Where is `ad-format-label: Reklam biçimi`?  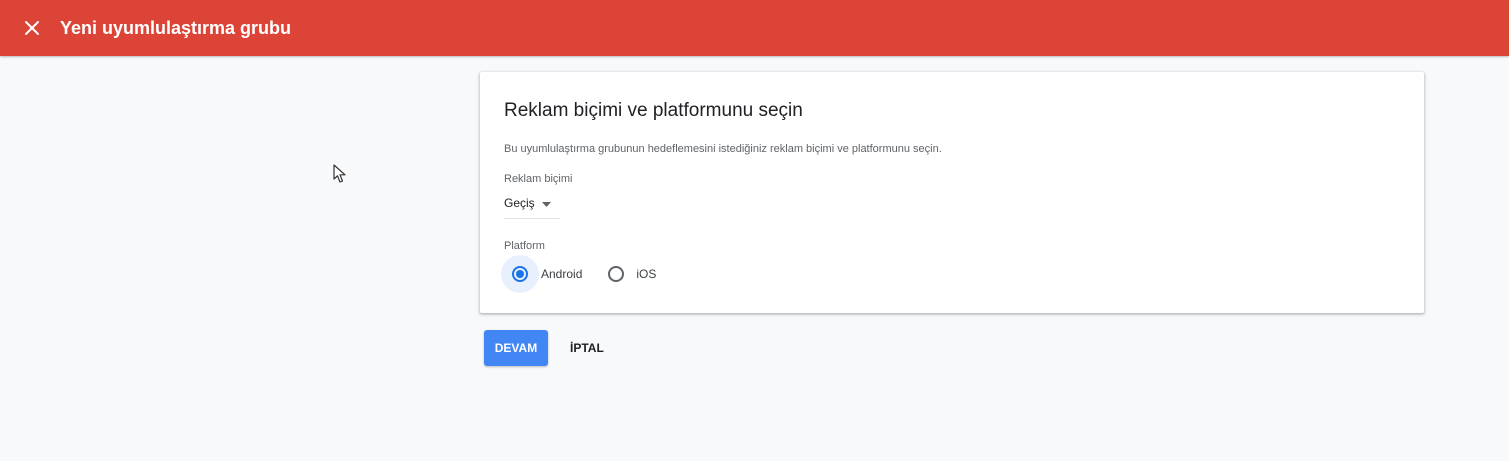 ad-format-label: Reklam biçimi is located at coordinates (538, 179).